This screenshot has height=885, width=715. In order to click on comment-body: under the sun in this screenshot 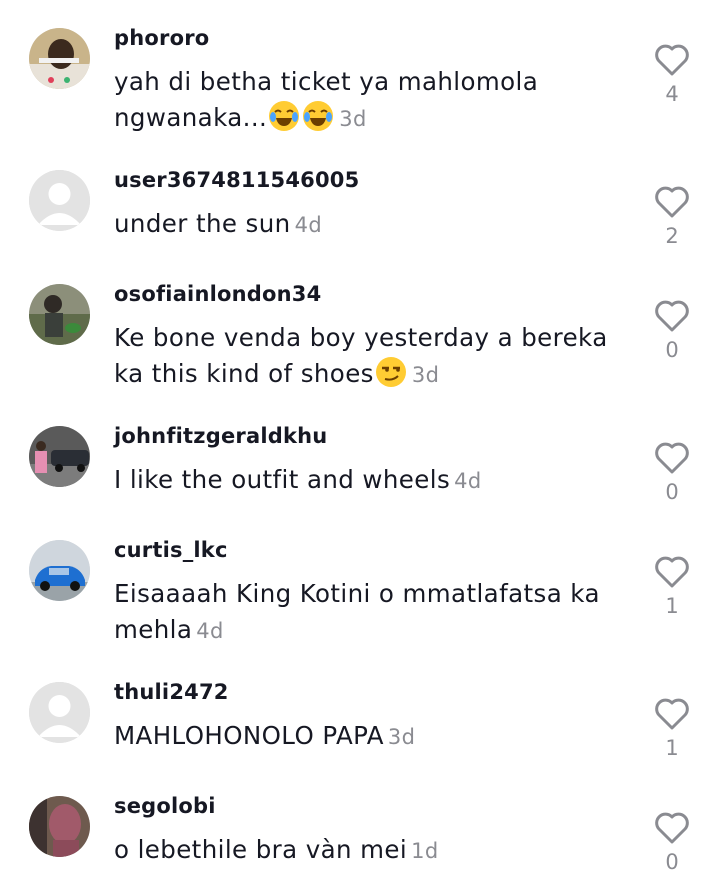, I will do `click(202, 223)`.